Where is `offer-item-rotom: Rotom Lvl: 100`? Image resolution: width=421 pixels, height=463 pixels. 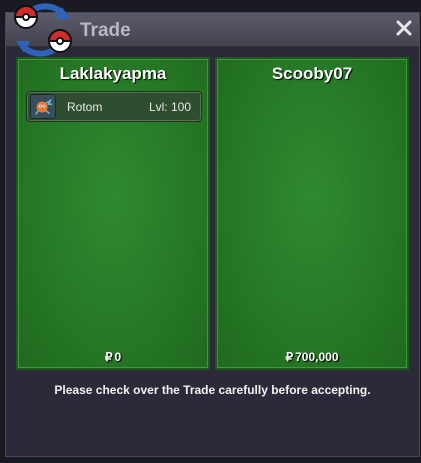
offer-item-rotom: Rotom Lvl: 100 is located at coordinates (114, 106).